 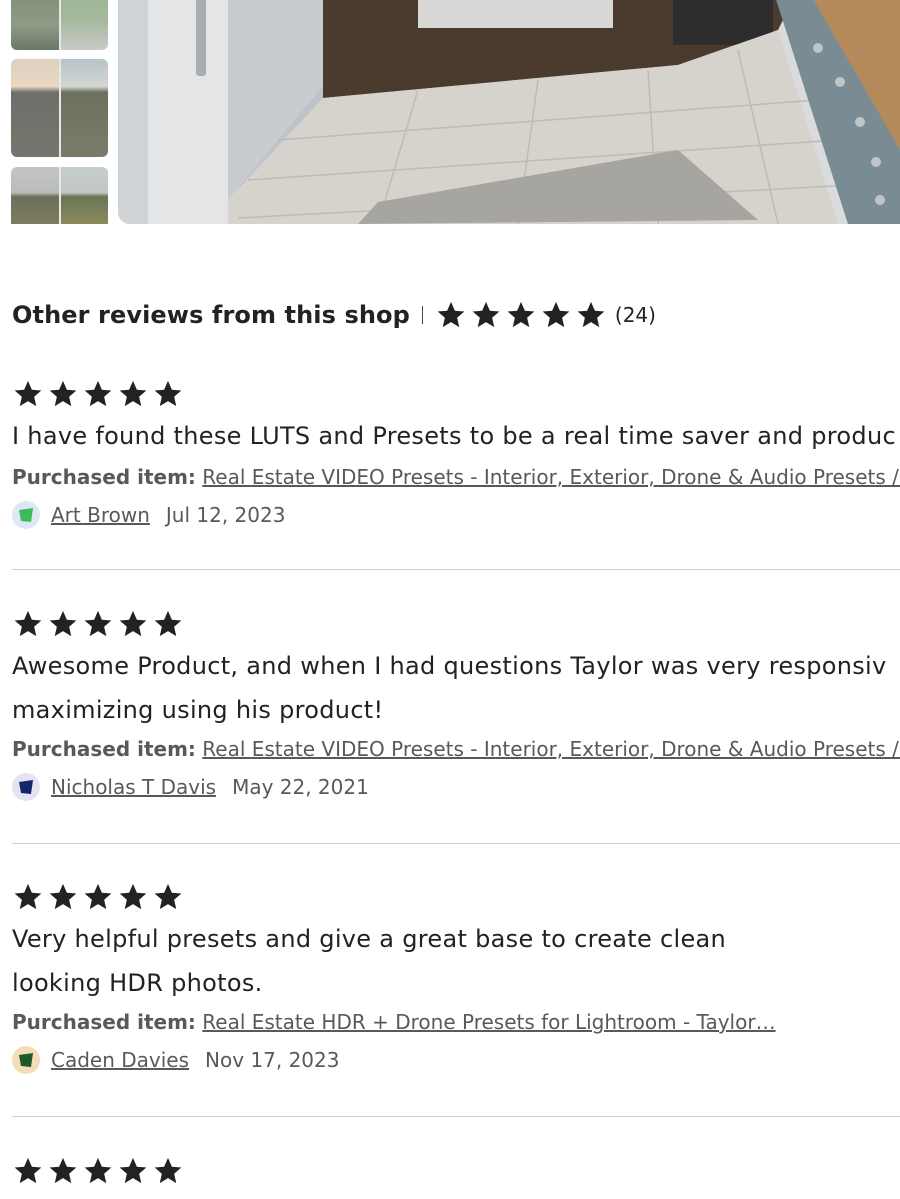 I want to click on review-item, so click(x=456, y=1171).